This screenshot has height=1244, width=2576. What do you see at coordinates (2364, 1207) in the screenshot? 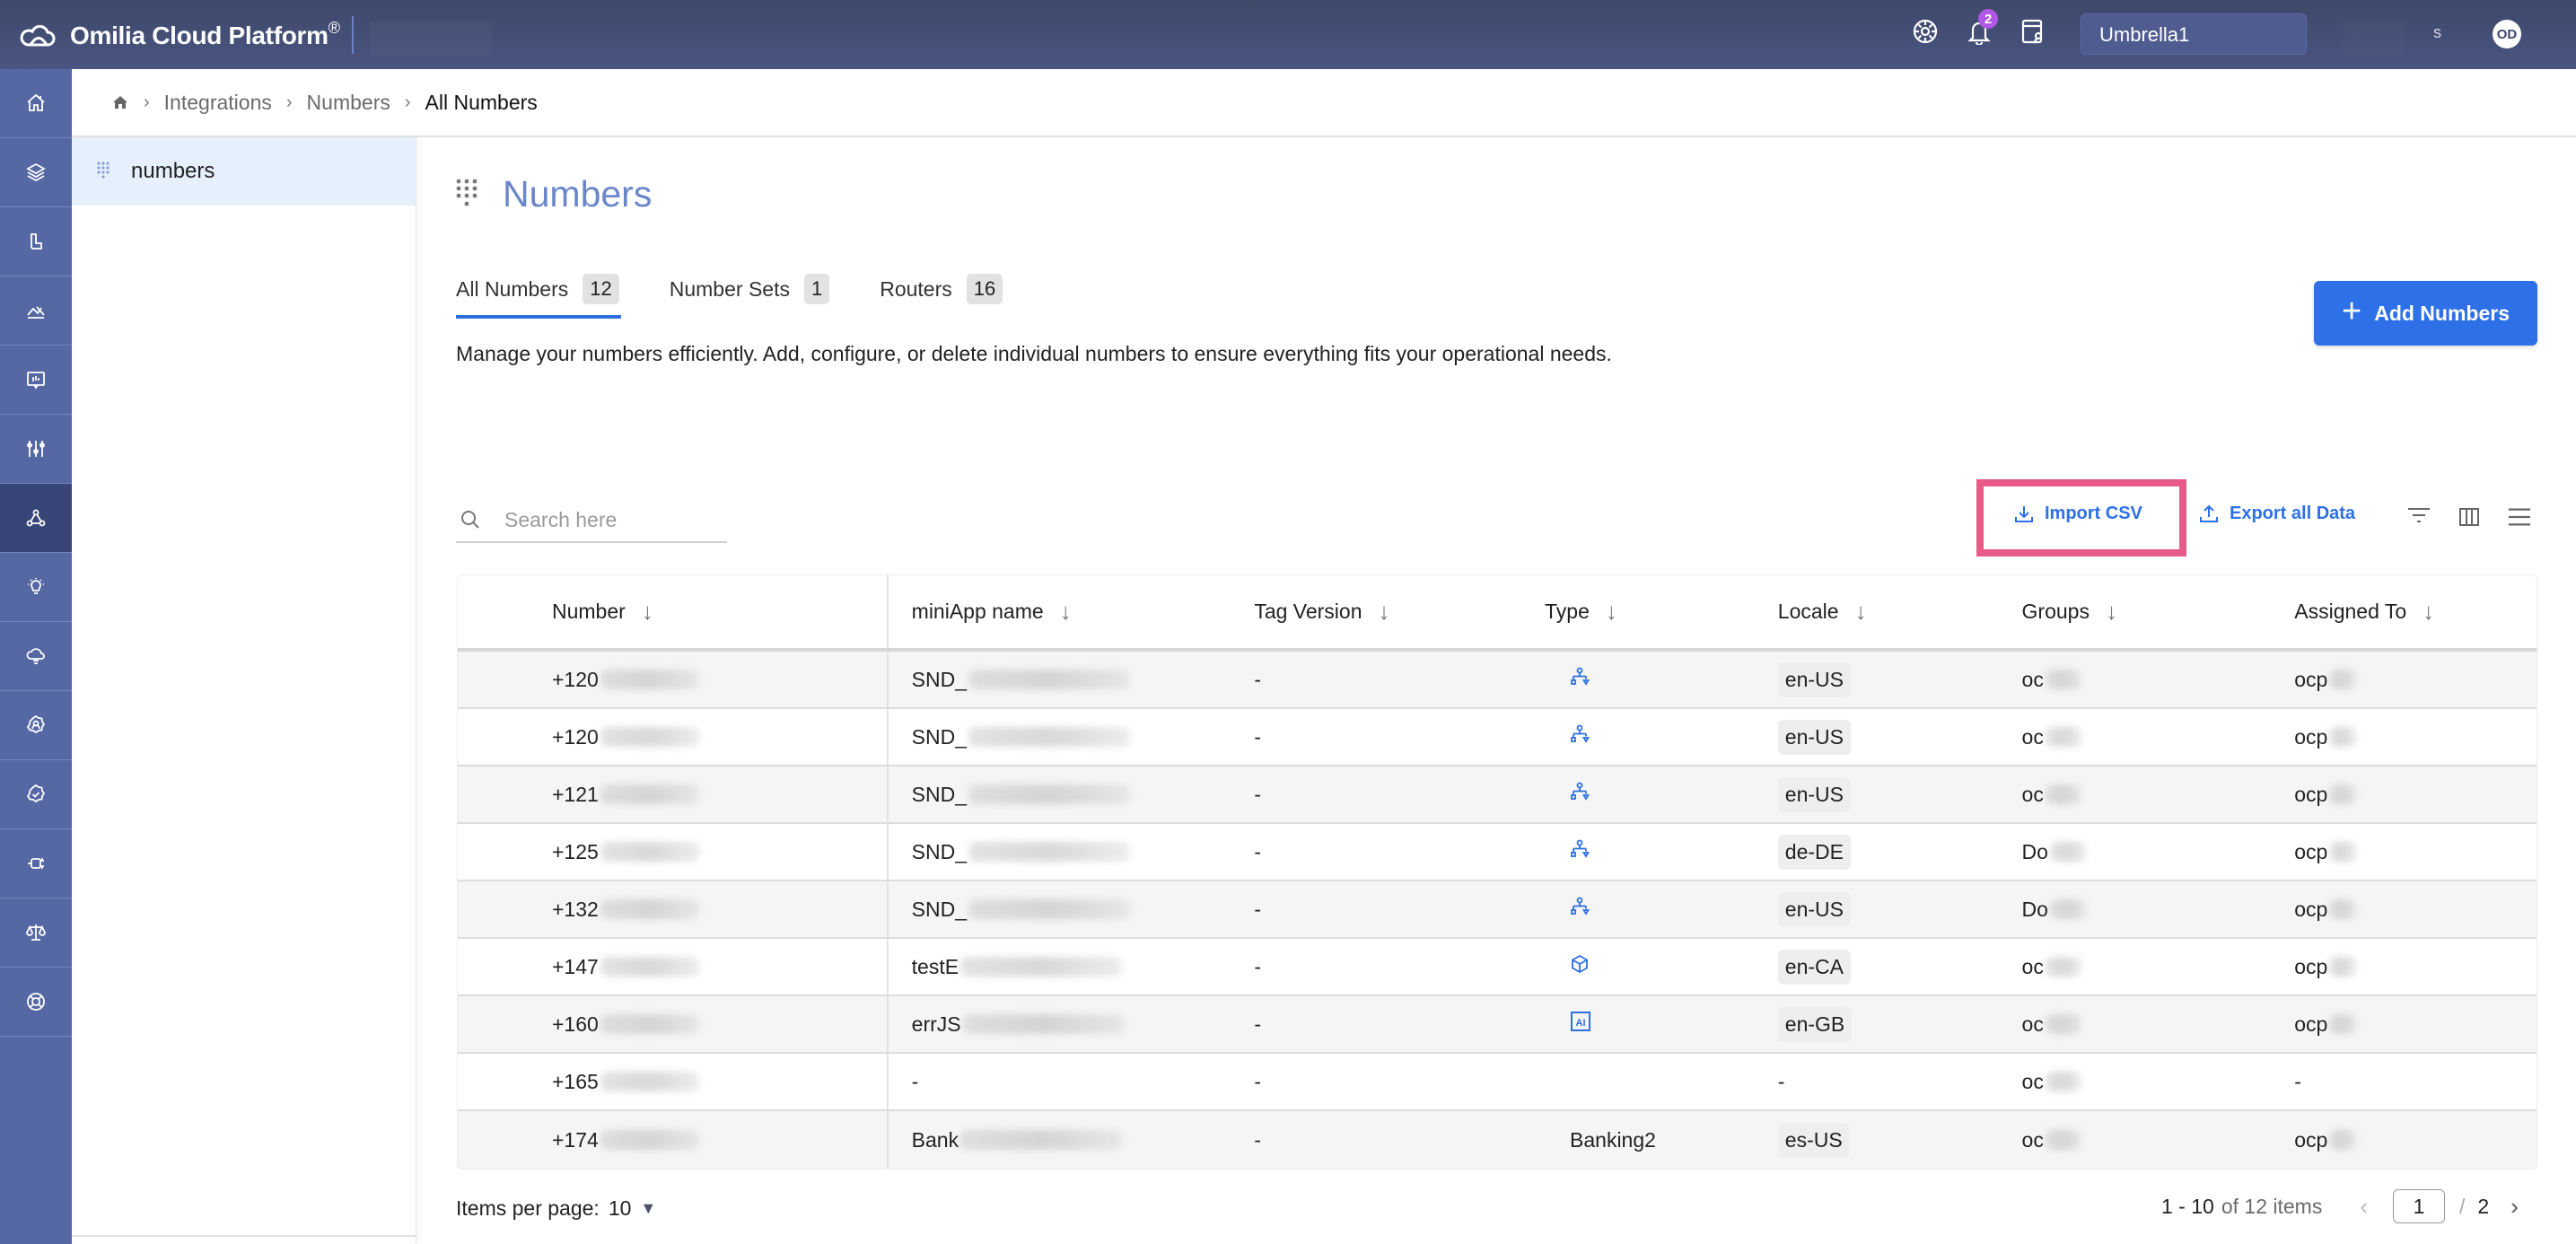
I see `prev-page-icon: ‹` at bounding box center [2364, 1207].